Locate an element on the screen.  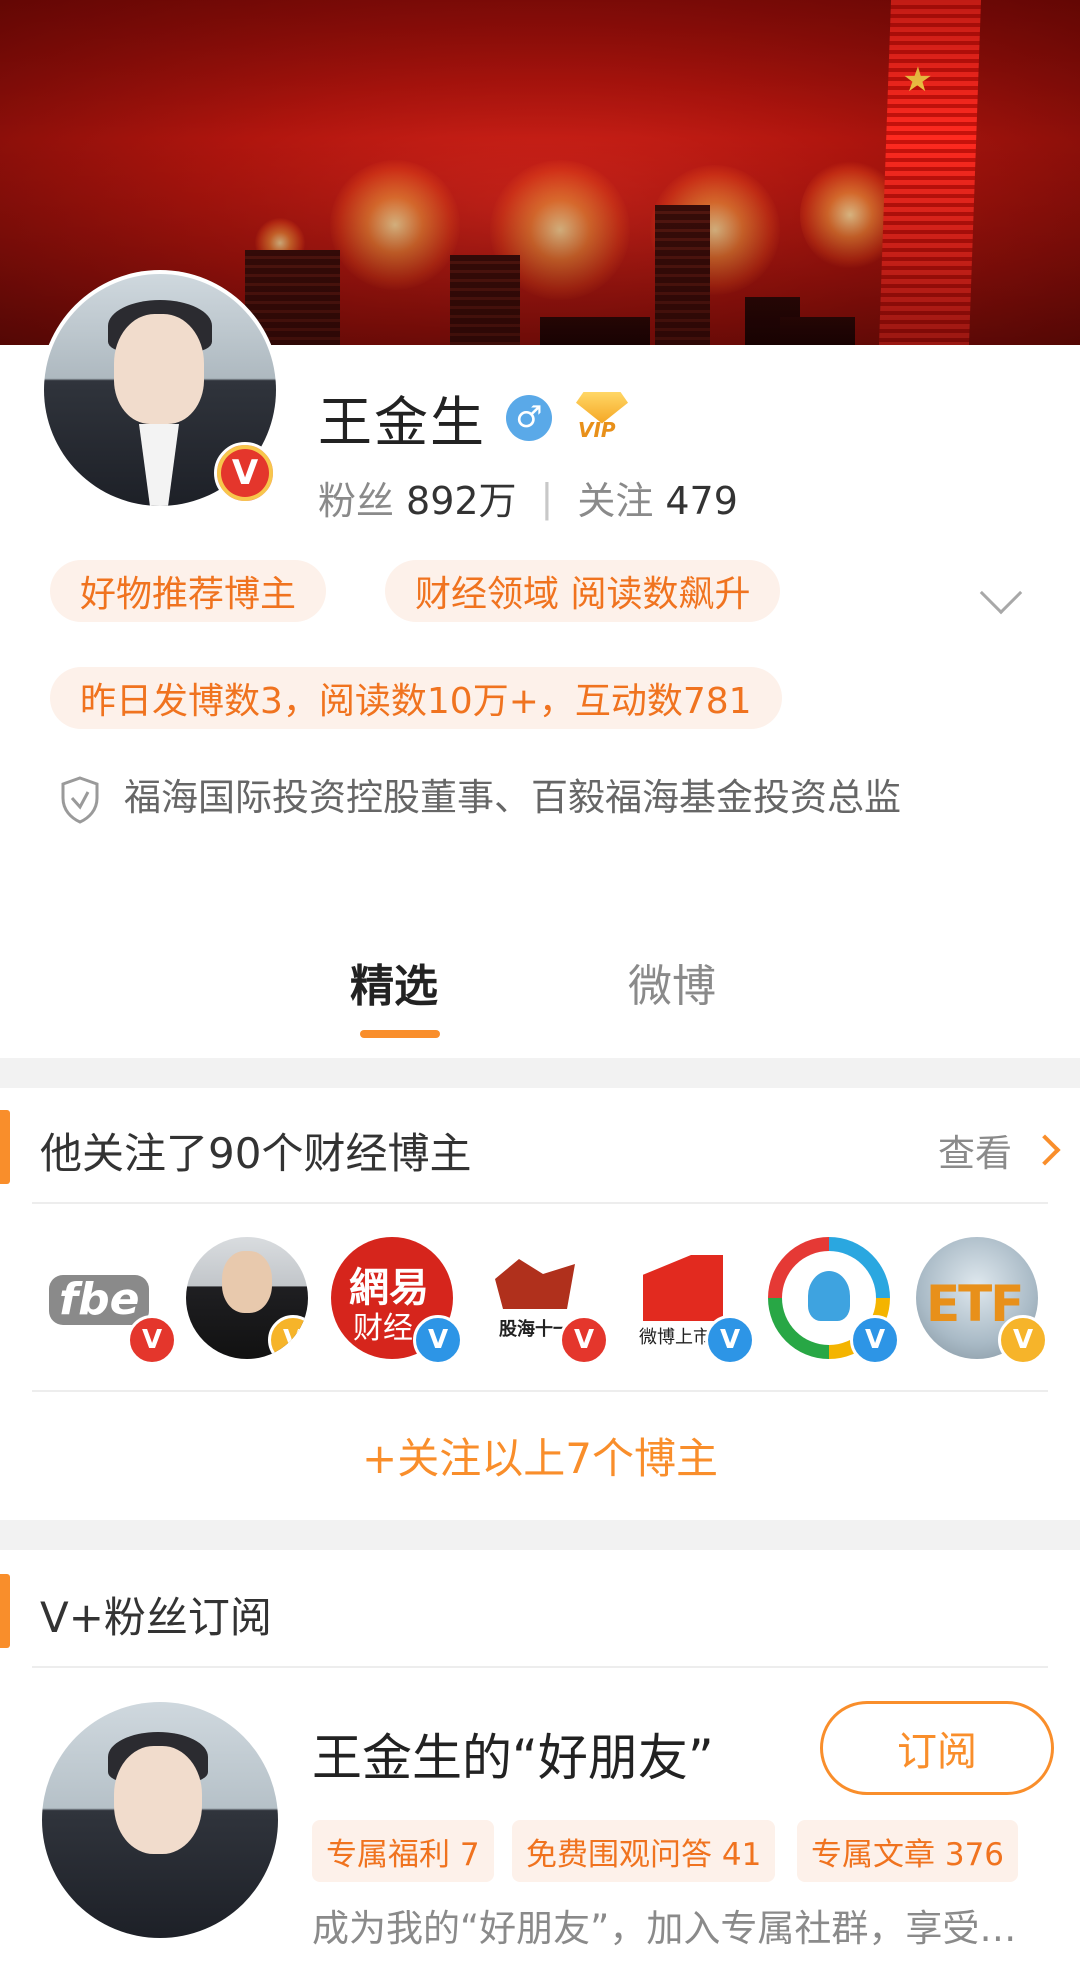
tag-finance-domain: 财经领域 阅读数飙升 is located at coordinates (583, 591).